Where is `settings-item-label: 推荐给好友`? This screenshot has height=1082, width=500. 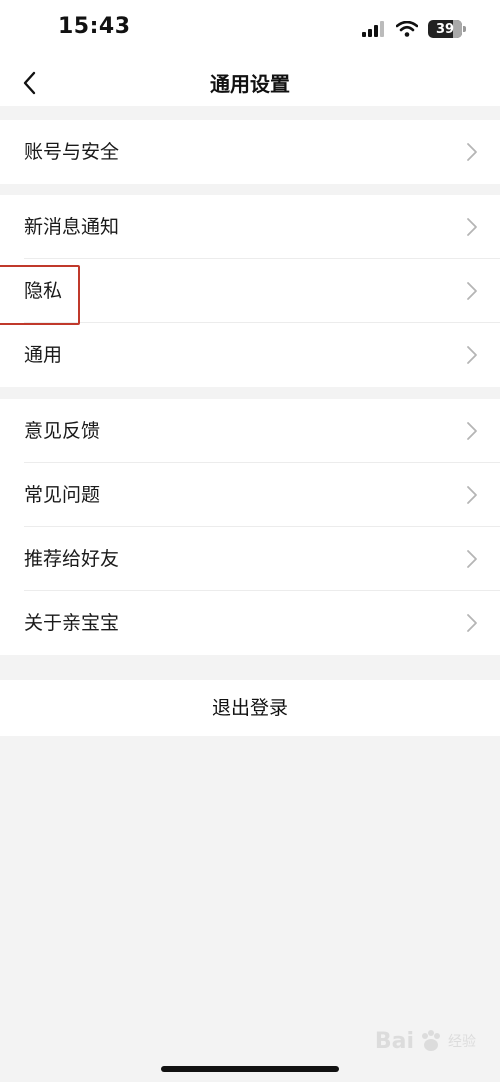 settings-item-label: 推荐给好友 is located at coordinates (72, 559).